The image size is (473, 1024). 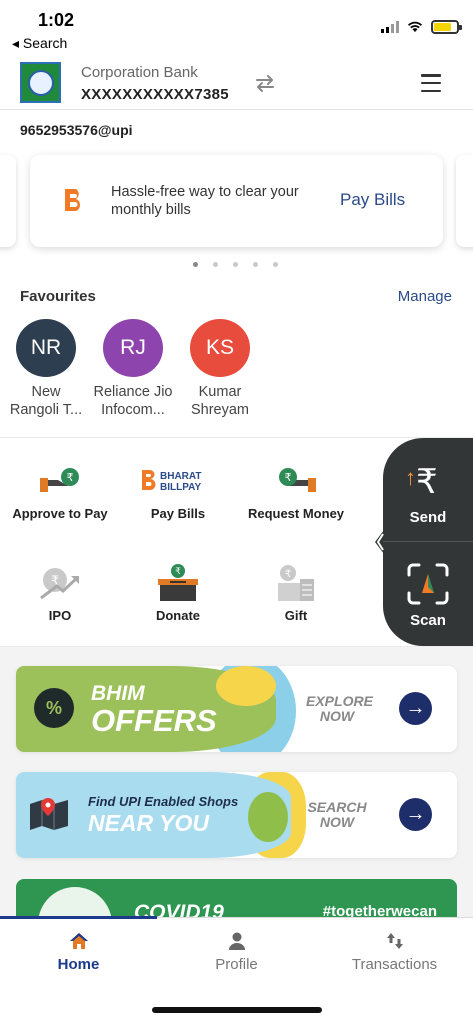 What do you see at coordinates (220, 410) in the screenshot?
I see `favourite-name: Shreyam` at bounding box center [220, 410].